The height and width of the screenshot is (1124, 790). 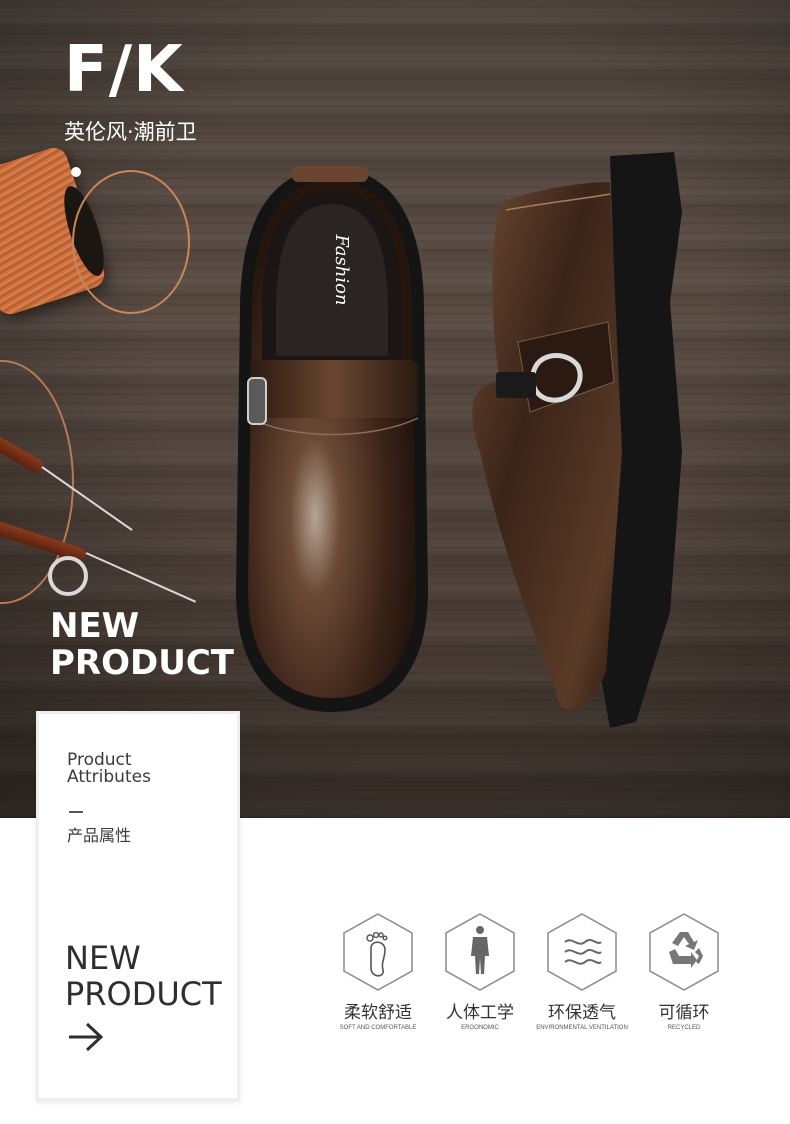 What do you see at coordinates (480, 1013) in the screenshot?
I see `feature-label: 人体工学` at bounding box center [480, 1013].